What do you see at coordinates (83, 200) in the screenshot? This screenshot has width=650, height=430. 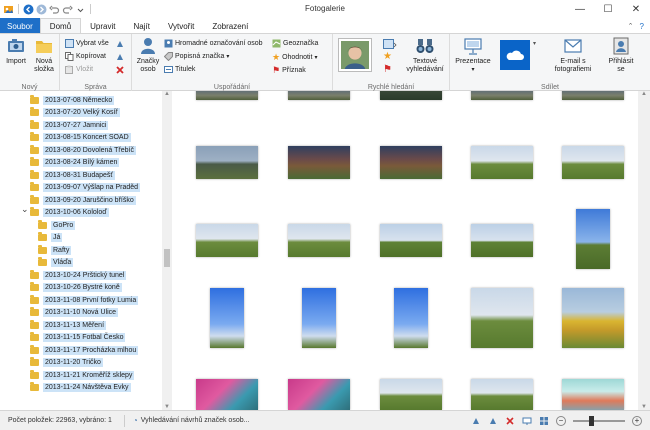 I see `nav-tree-item: 2013-09-20 Jaruščino bříško` at bounding box center [83, 200].